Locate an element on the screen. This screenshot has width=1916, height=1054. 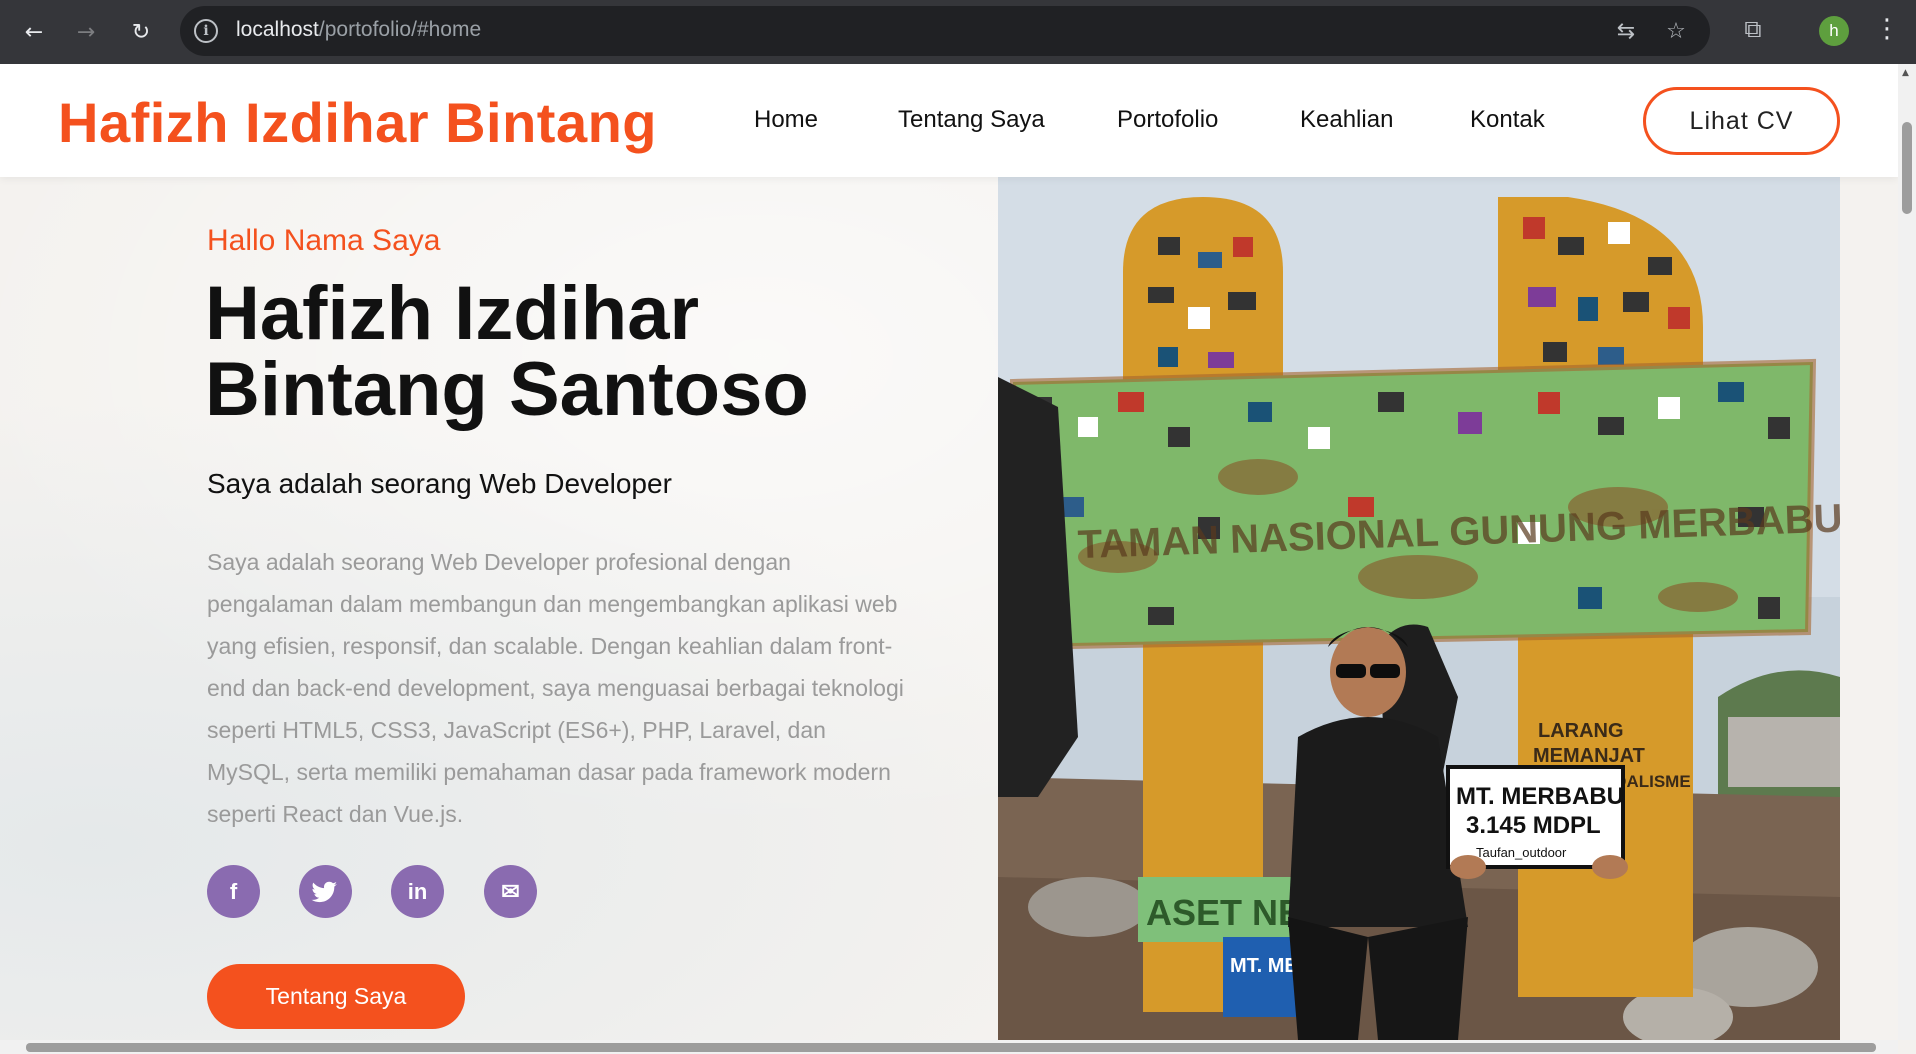
twitter-bird-glyph is located at coordinates (324, 892).